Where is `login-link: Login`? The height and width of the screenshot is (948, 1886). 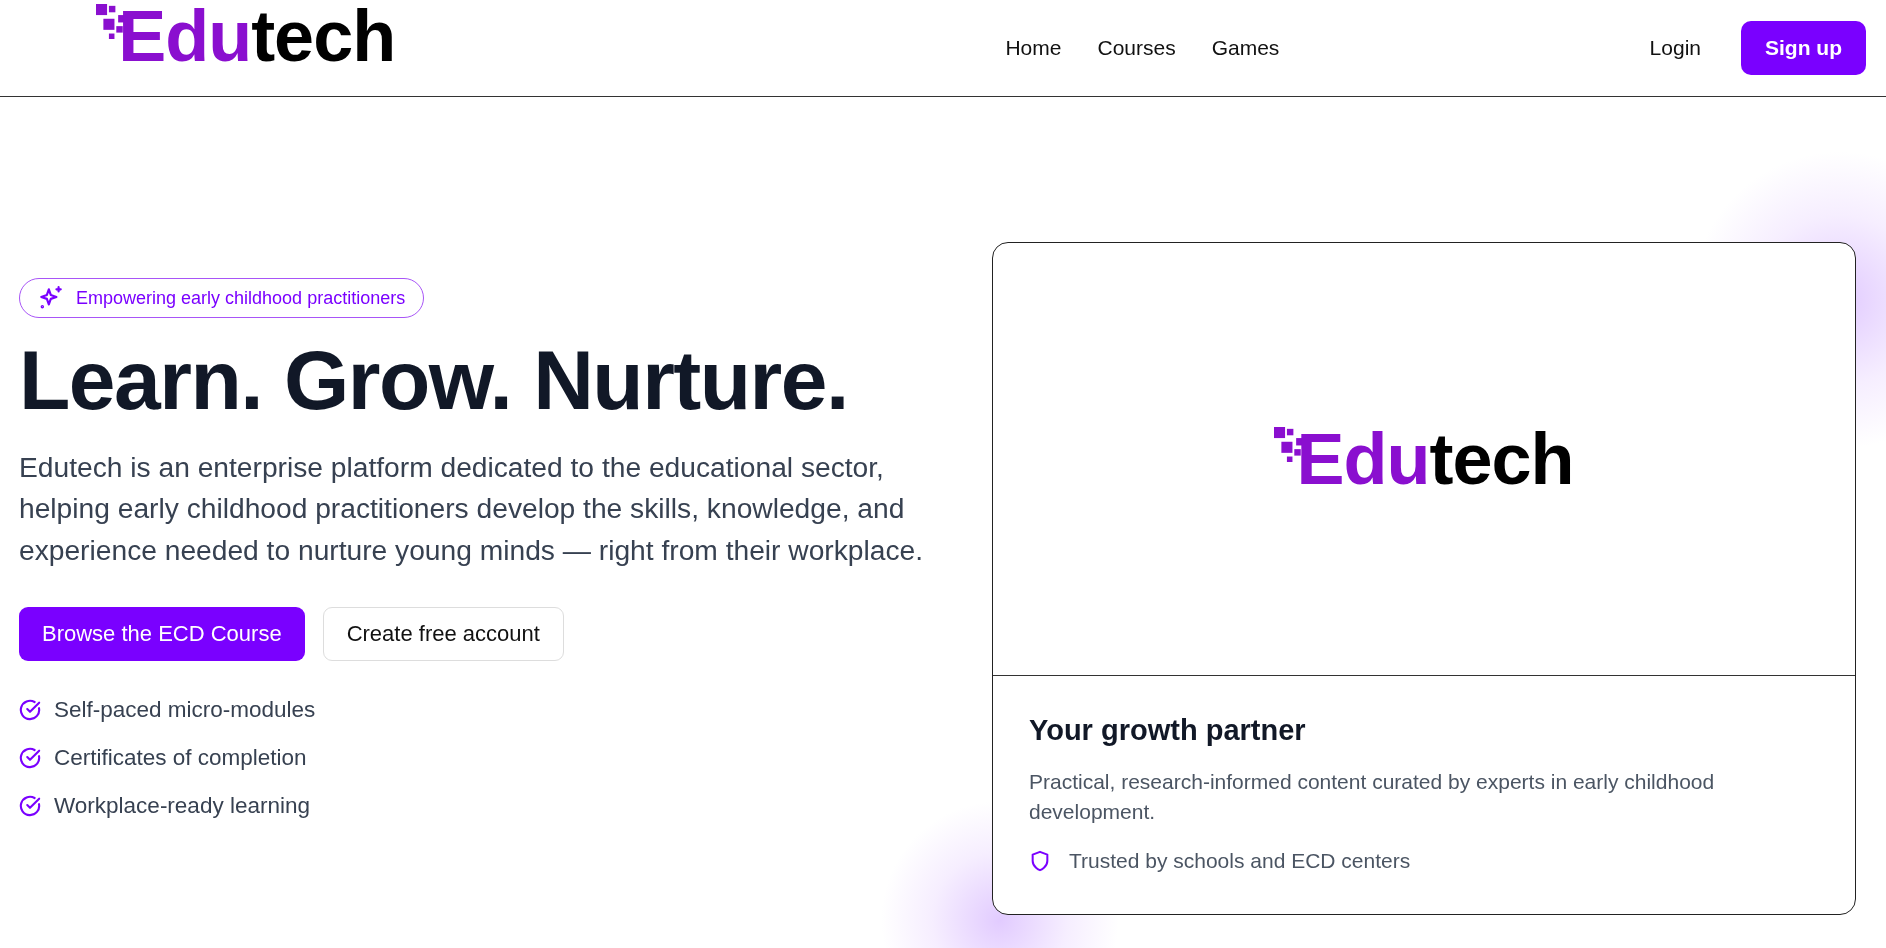
login-link: Login is located at coordinates (1675, 48).